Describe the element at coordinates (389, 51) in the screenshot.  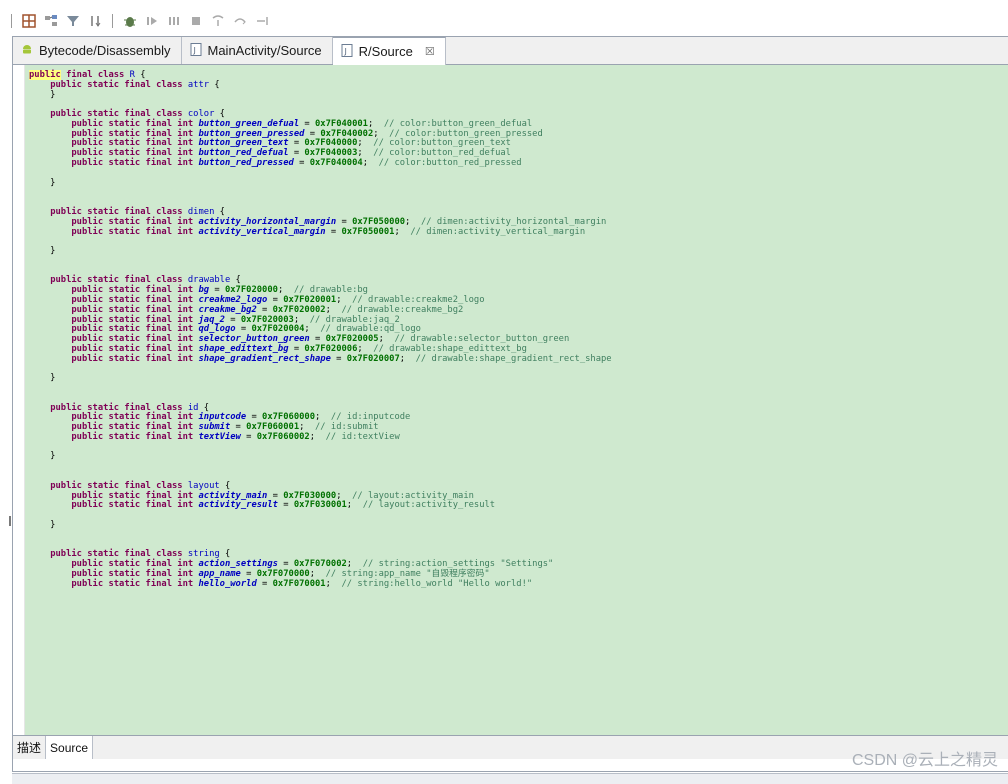
I see `tab-r-source: J R/Source ☒` at that location.